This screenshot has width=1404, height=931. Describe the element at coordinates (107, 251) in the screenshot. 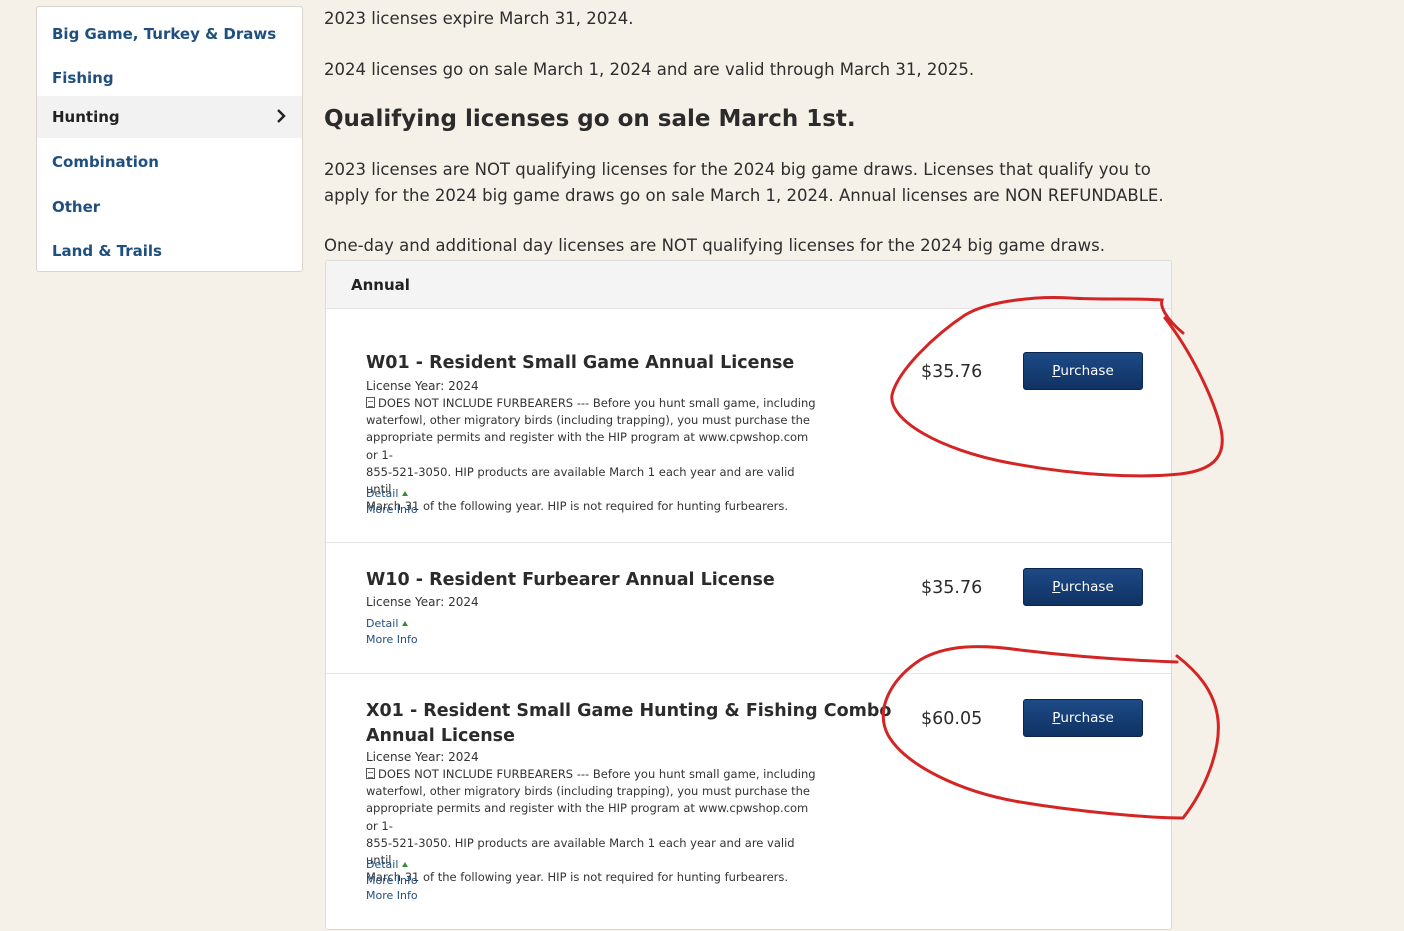

I see `sidebar-item-label: Land & Trails` at that location.